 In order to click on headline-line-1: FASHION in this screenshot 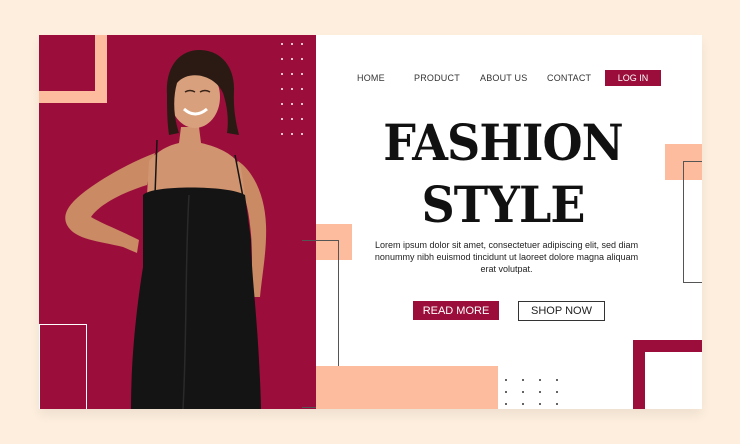, I will do `click(503, 142)`.